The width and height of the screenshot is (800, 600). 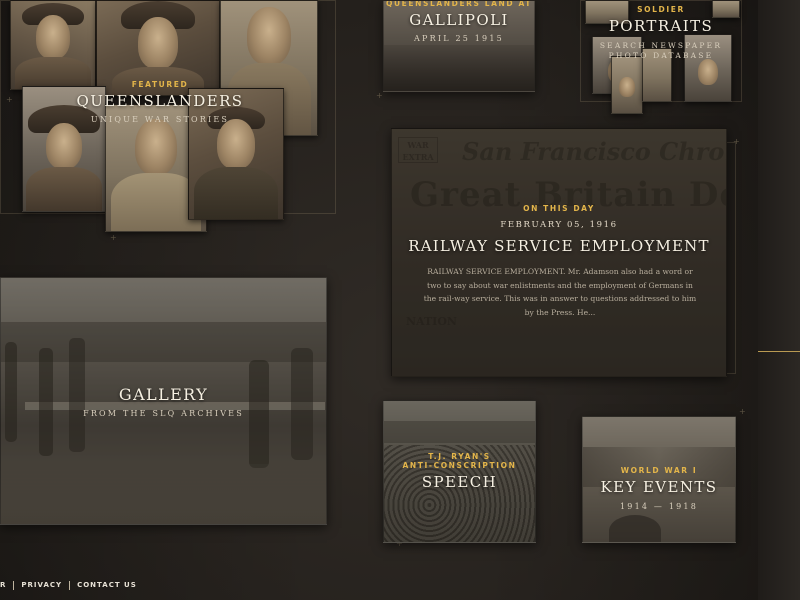 What do you see at coordinates (459, 38) in the screenshot?
I see `gallipoli-subtitle: APRIL 25 1915` at bounding box center [459, 38].